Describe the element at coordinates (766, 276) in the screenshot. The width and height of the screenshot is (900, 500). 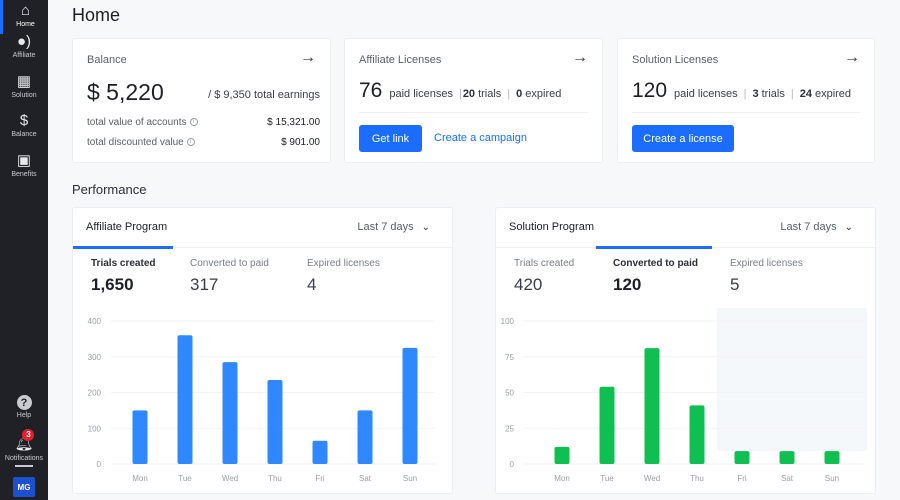
I see `stat-expired-licenses: Expired licenses 5` at that location.